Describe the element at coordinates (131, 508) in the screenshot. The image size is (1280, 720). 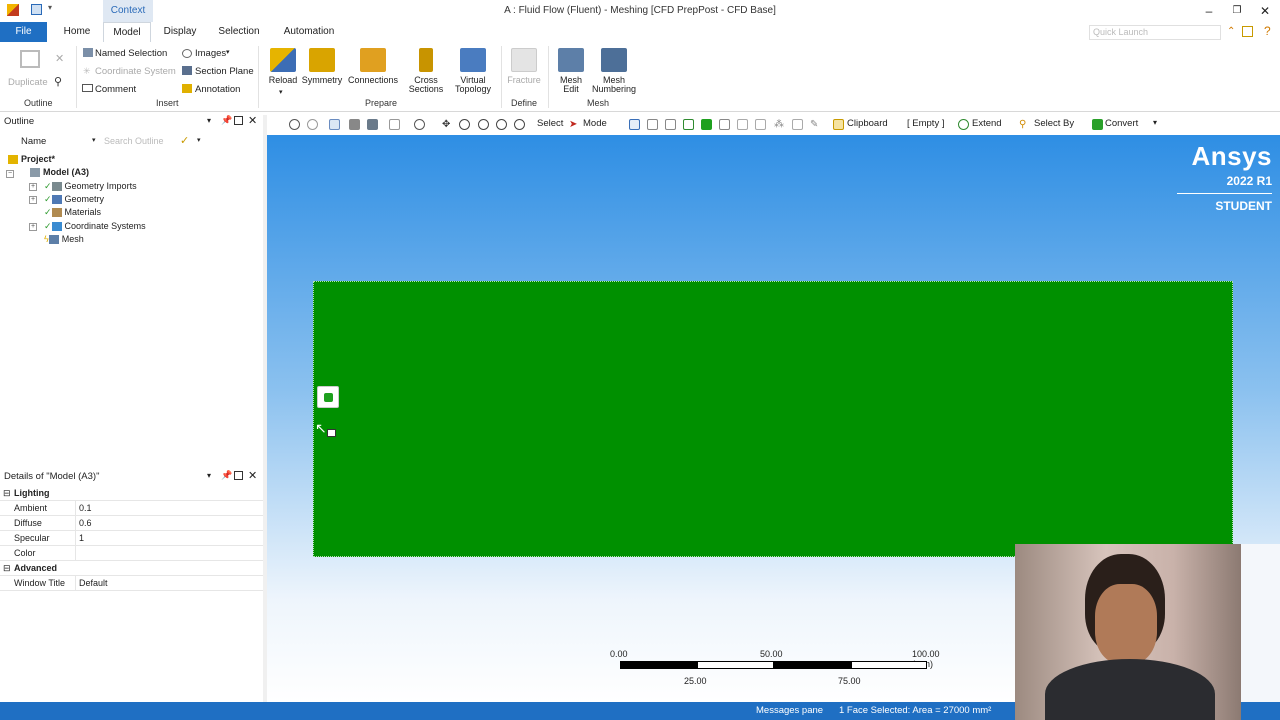
I see `details-row-ambient: Ambient 0.1` at that location.